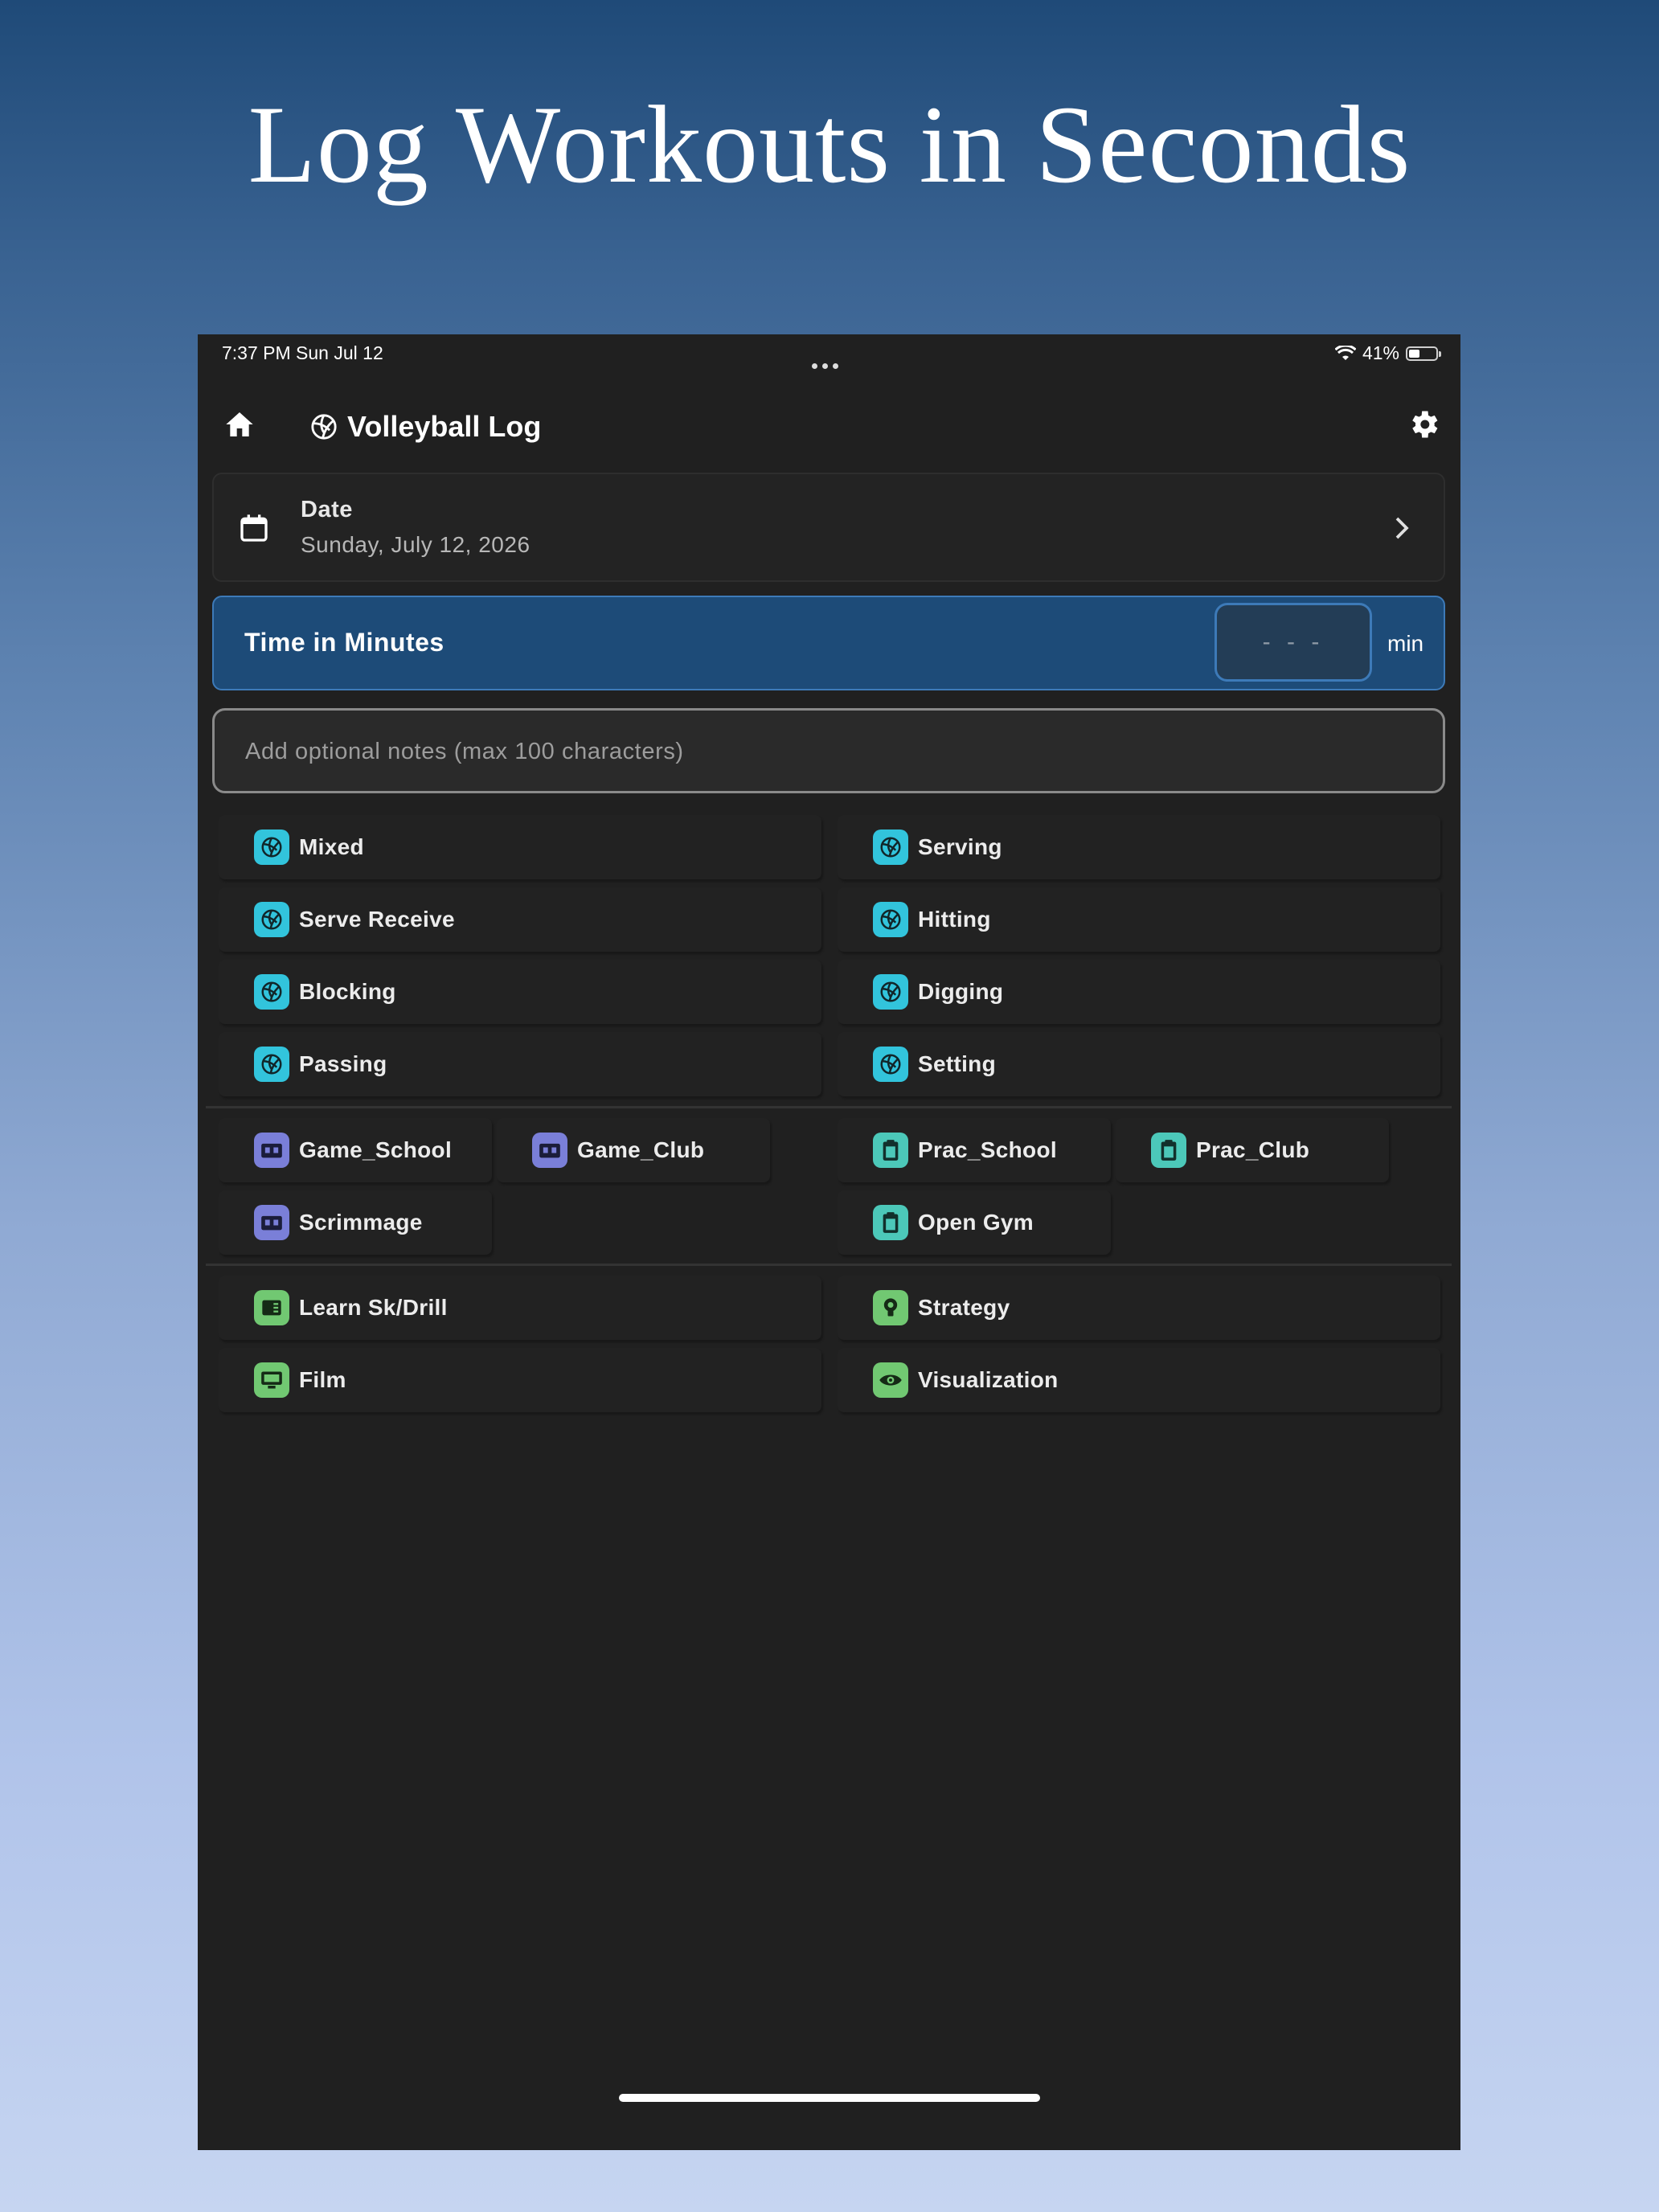 The width and height of the screenshot is (1659, 2212). Describe the element at coordinates (960, 846) in the screenshot. I see `chip-label: Serving` at that location.